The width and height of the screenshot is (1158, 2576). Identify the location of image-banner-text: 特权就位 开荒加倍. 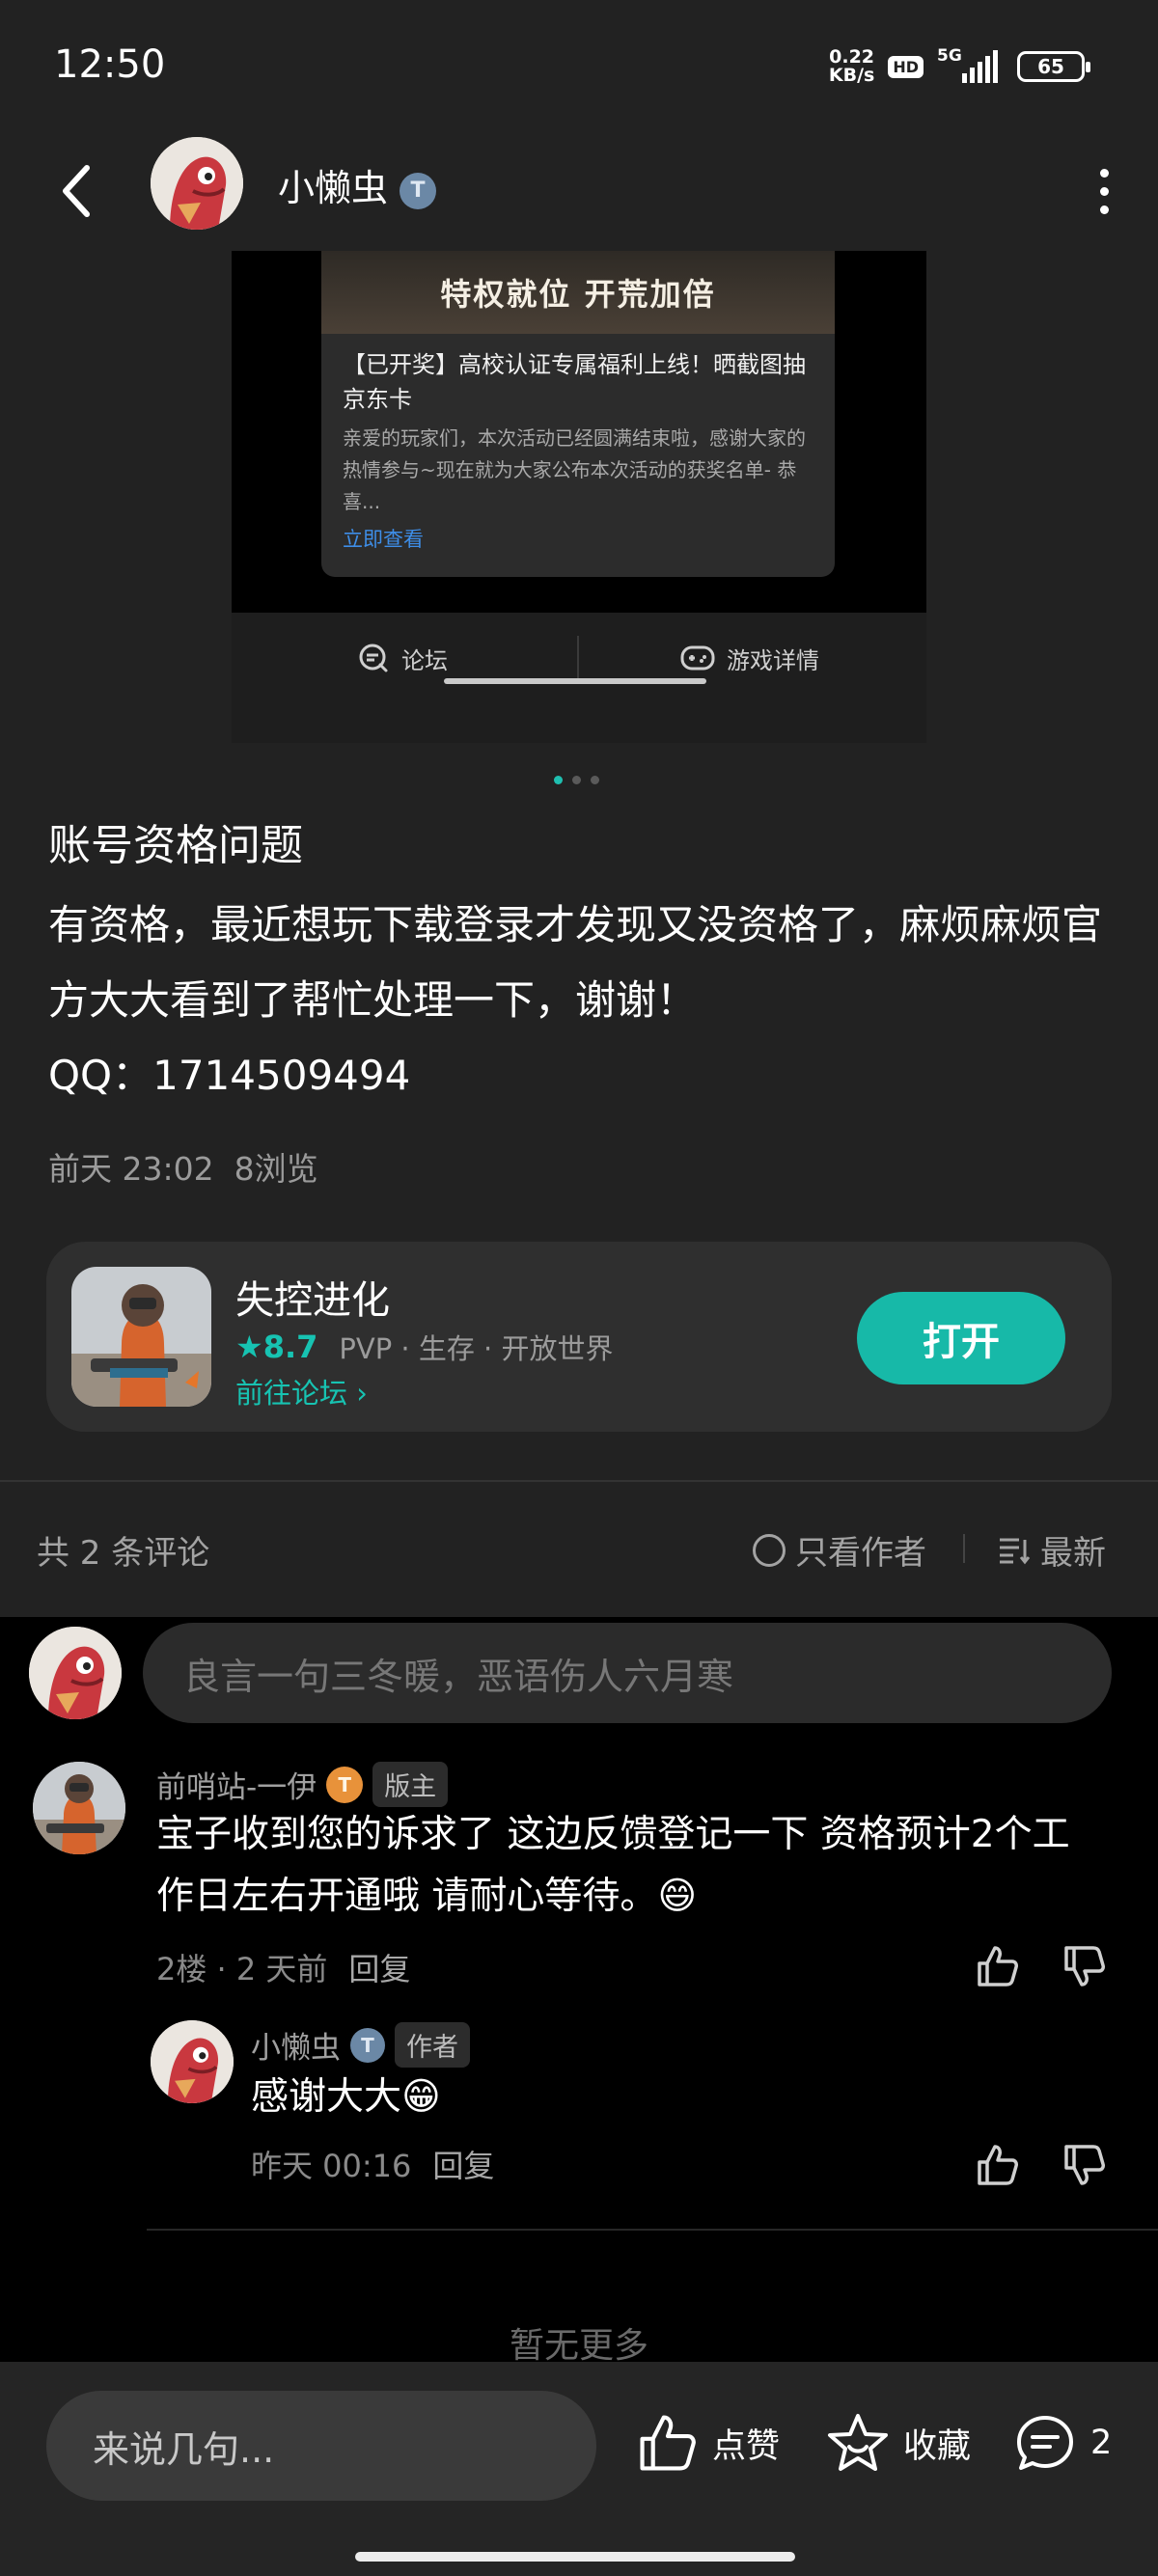
(578, 294).